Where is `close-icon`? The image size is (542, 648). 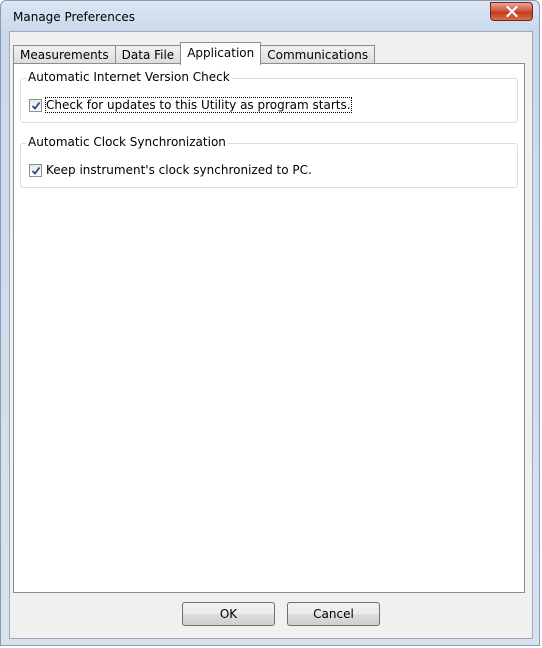
close-icon is located at coordinates (512, 11).